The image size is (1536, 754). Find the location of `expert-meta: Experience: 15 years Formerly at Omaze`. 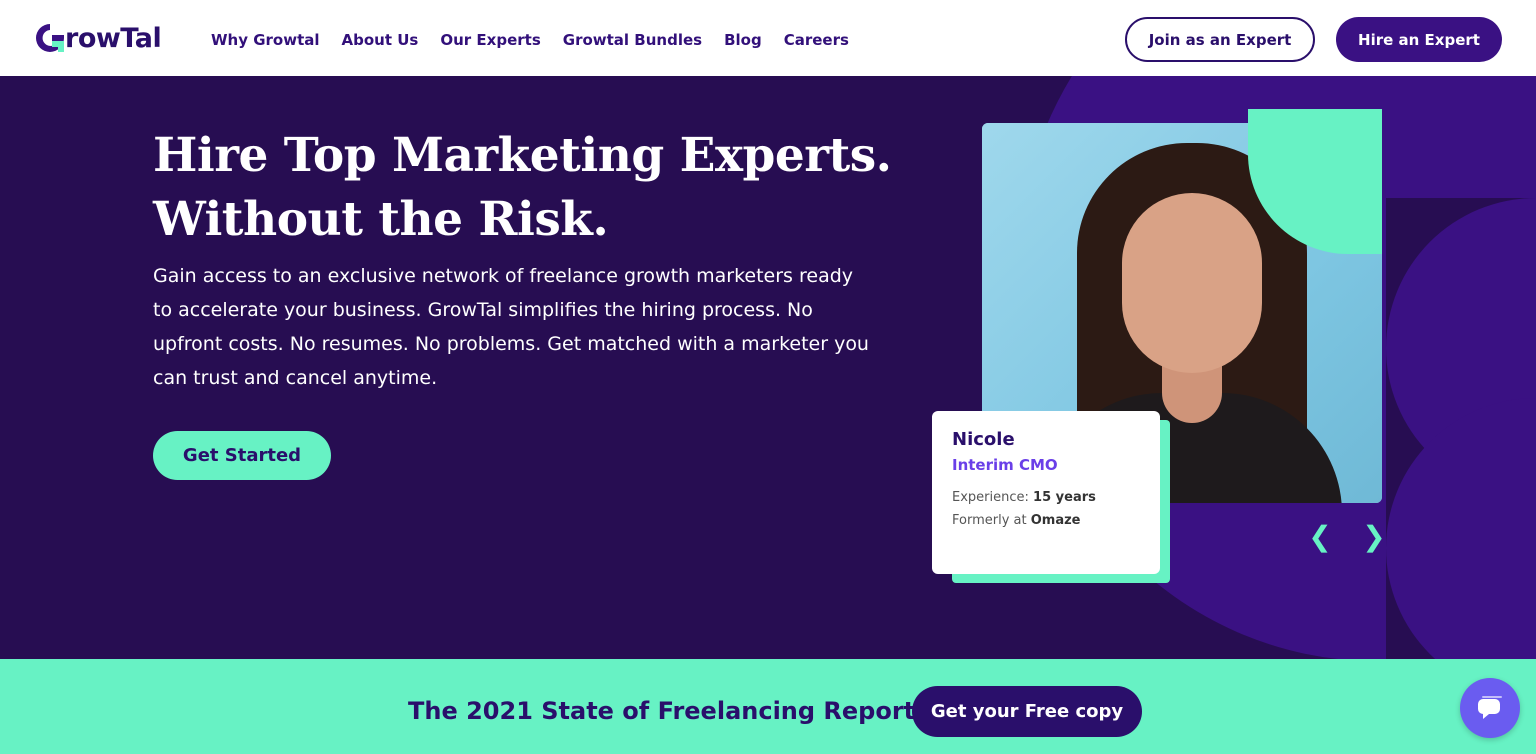

expert-meta: Experience: 15 years Formerly at Omaze is located at coordinates (1046, 509).